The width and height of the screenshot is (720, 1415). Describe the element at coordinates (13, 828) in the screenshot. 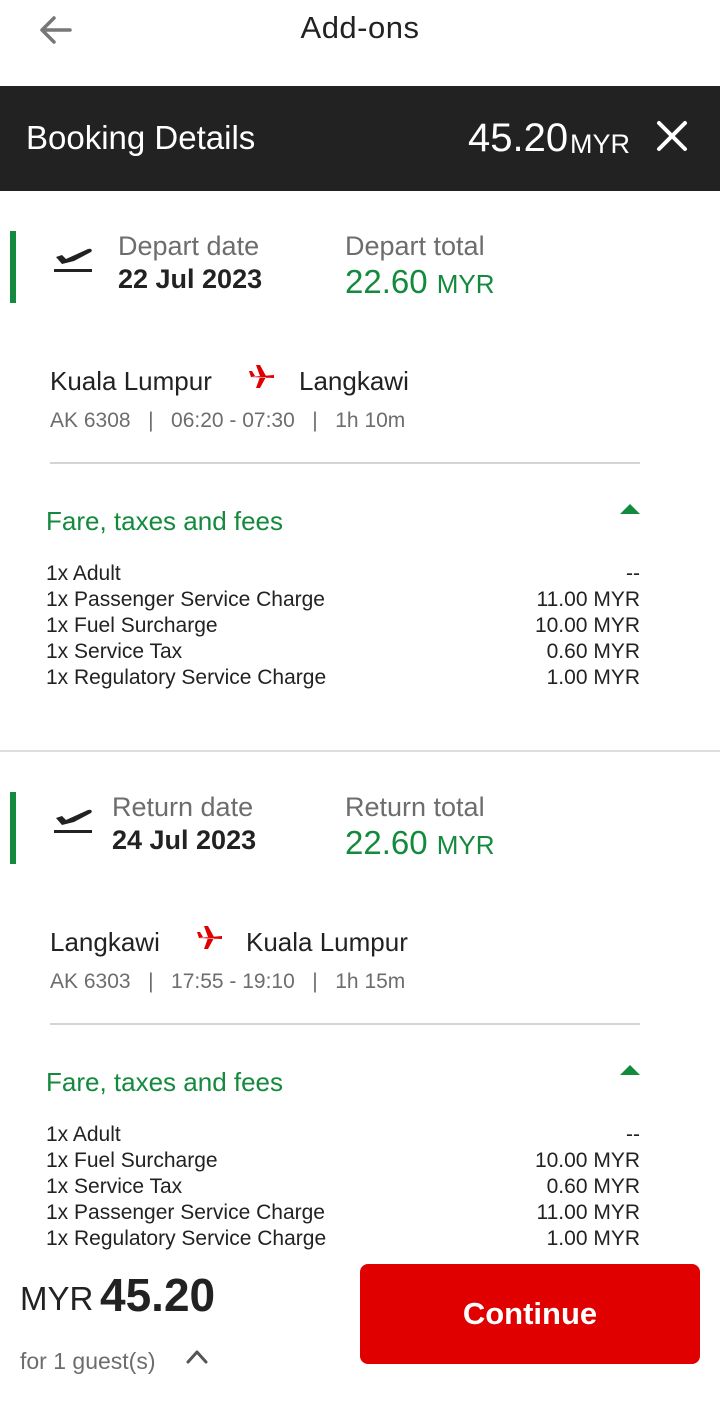

I see `return-accent-bar` at that location.